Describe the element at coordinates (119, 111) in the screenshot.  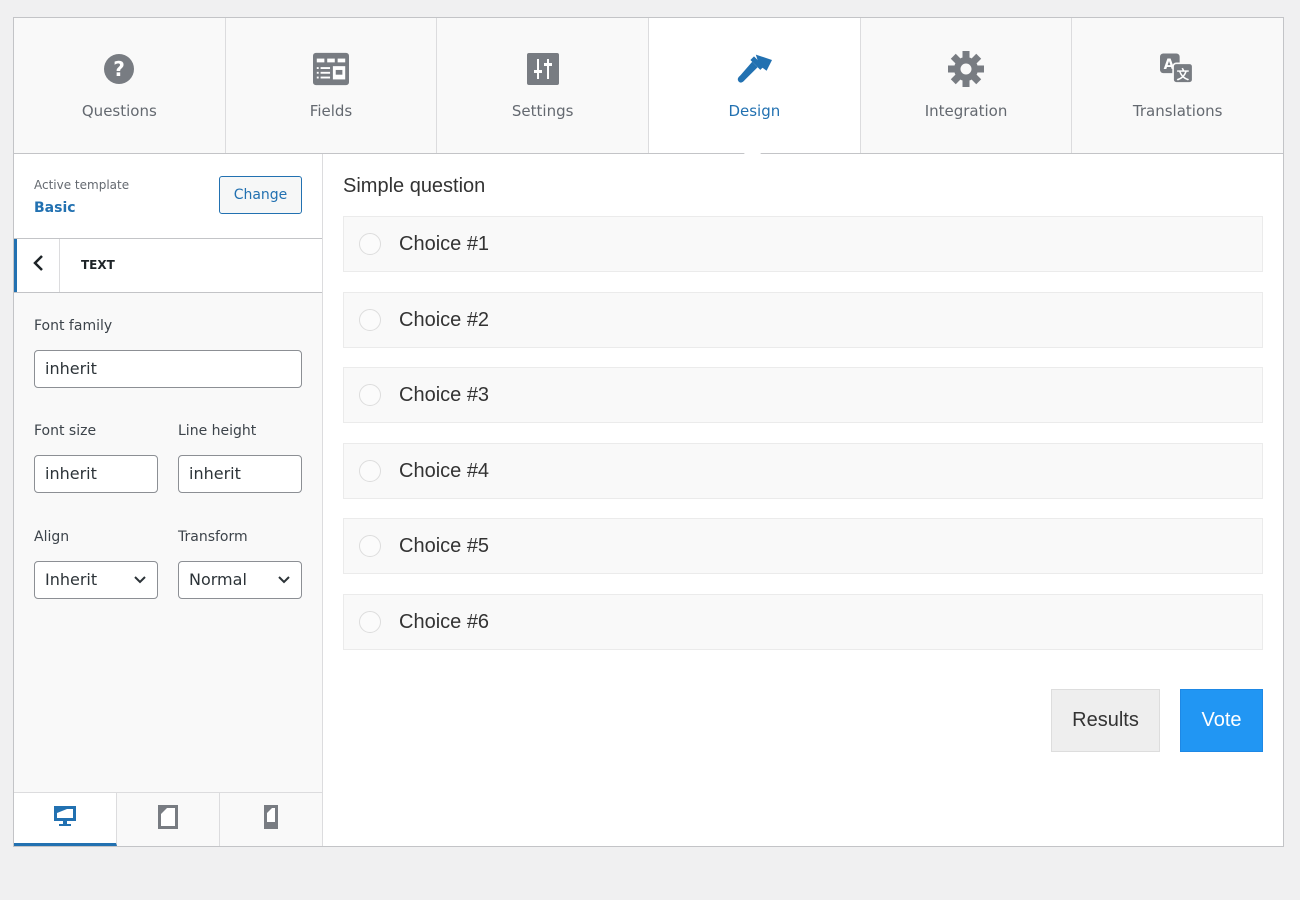
I see `tab-label: Questions` at that location.